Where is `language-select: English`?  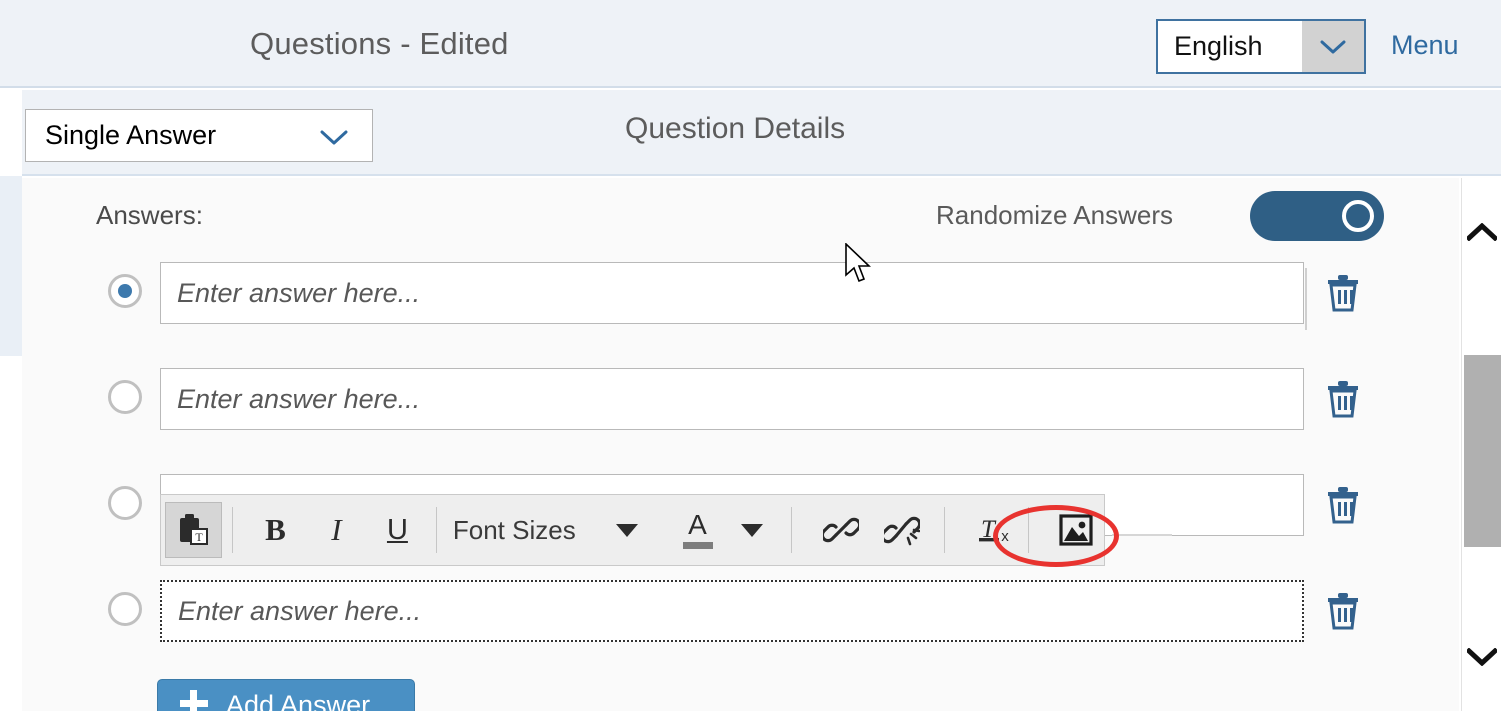
language-select: English is located at coordinates (1261, 46).